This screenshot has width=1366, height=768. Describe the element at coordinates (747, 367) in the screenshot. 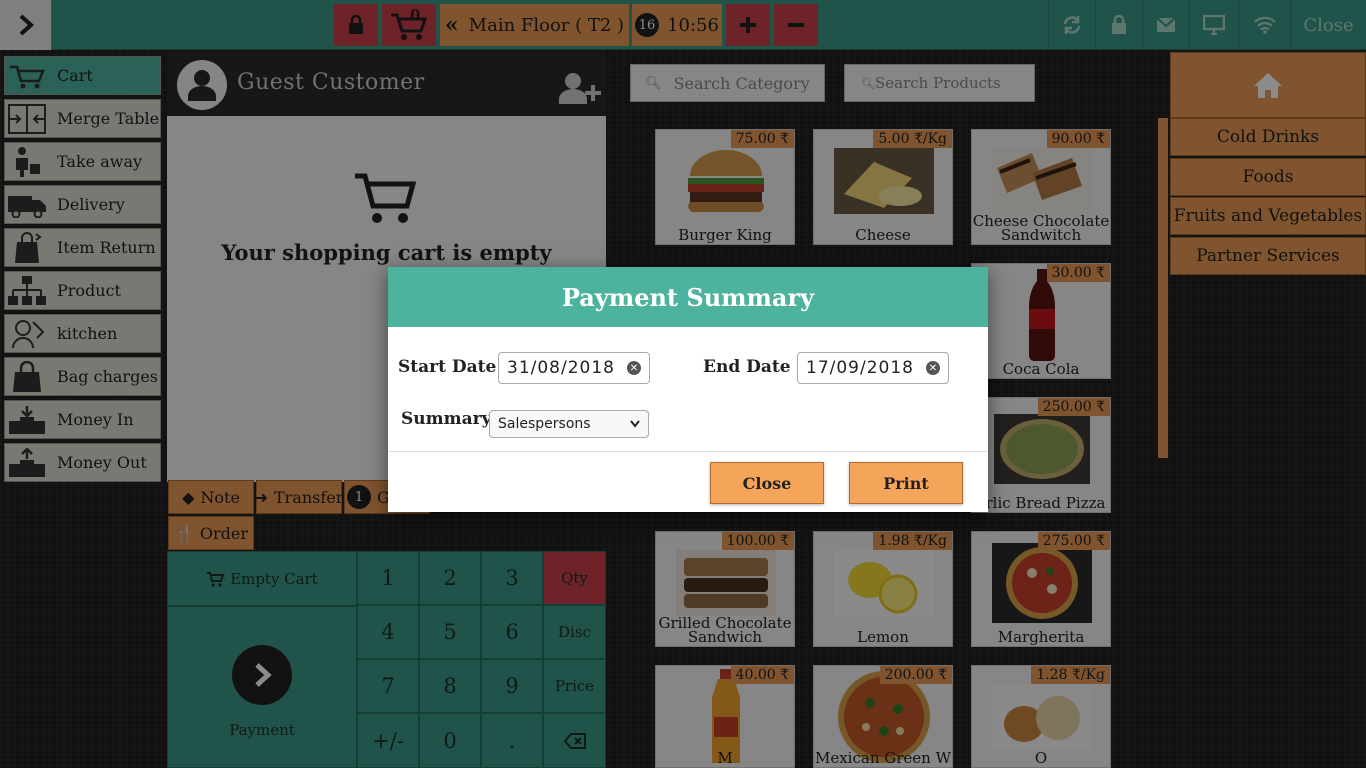

I see `end-date-label: End Date` at that location.